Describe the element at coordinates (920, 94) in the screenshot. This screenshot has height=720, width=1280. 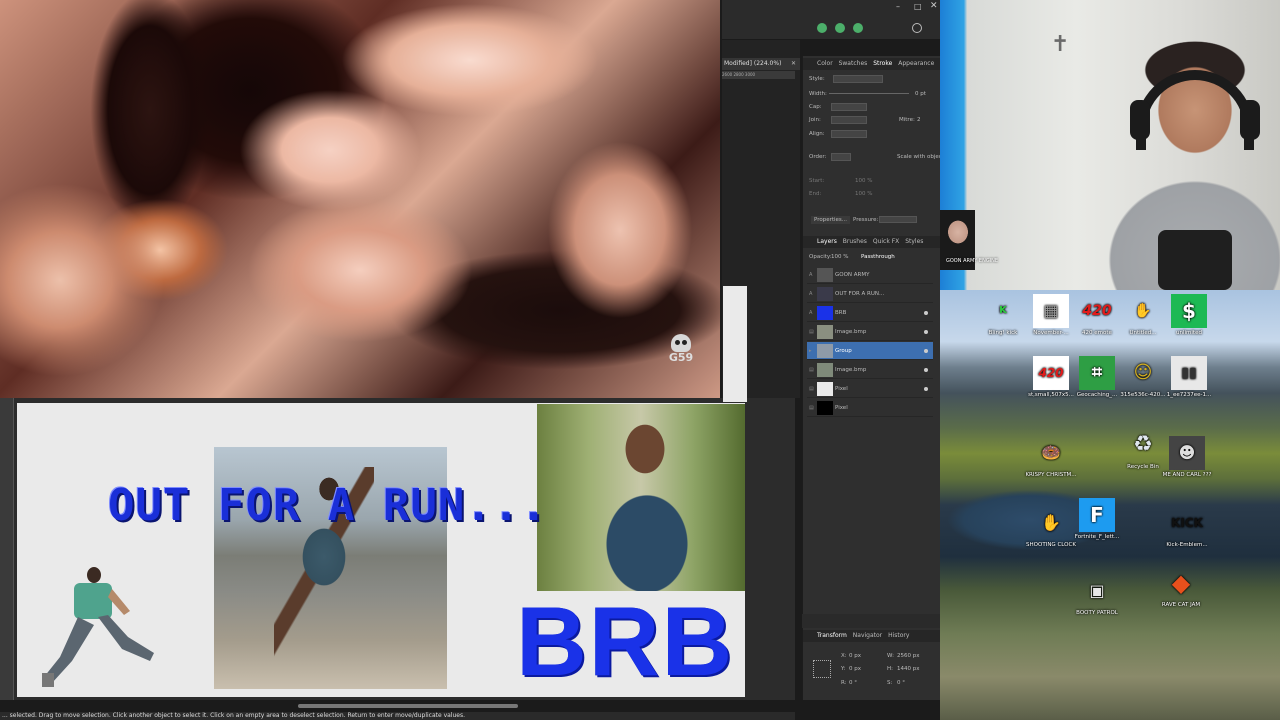
I see `width-value: 0 pt` at that location.